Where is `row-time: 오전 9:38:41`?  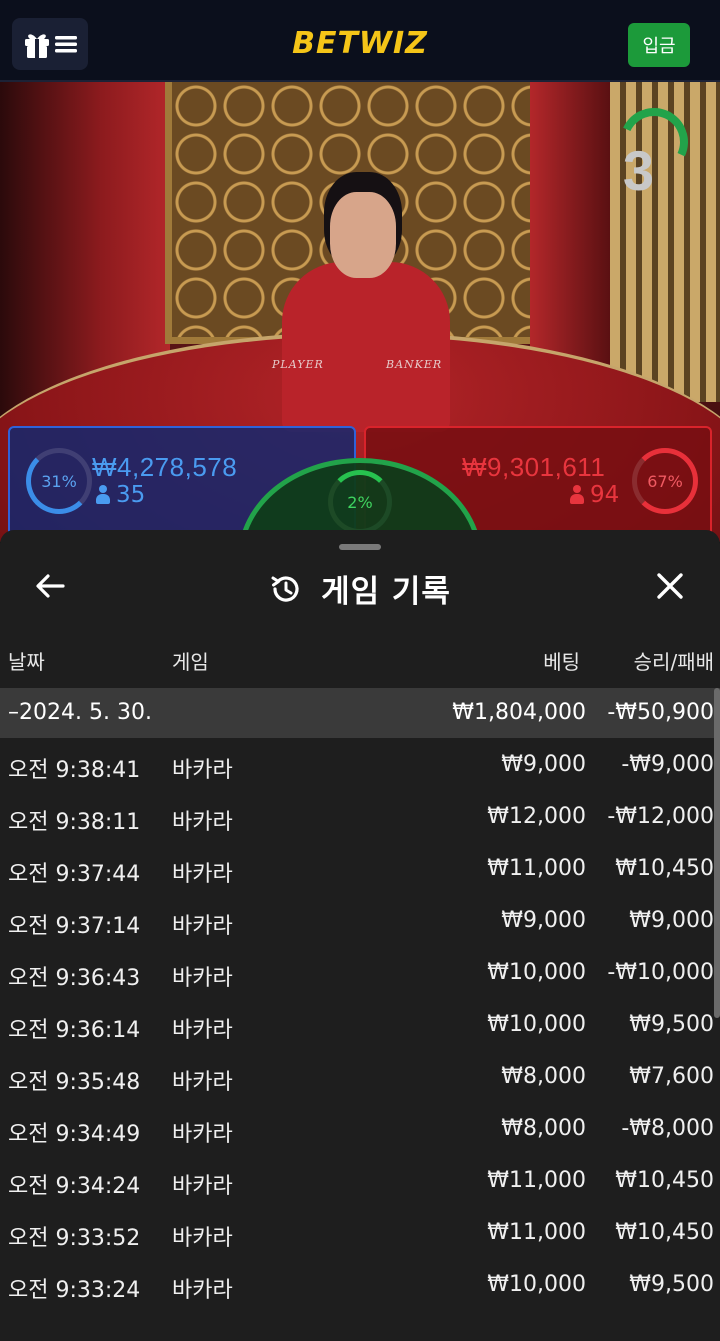
row-time: 오전 9:38:41 is located at coordinates (74, 770).